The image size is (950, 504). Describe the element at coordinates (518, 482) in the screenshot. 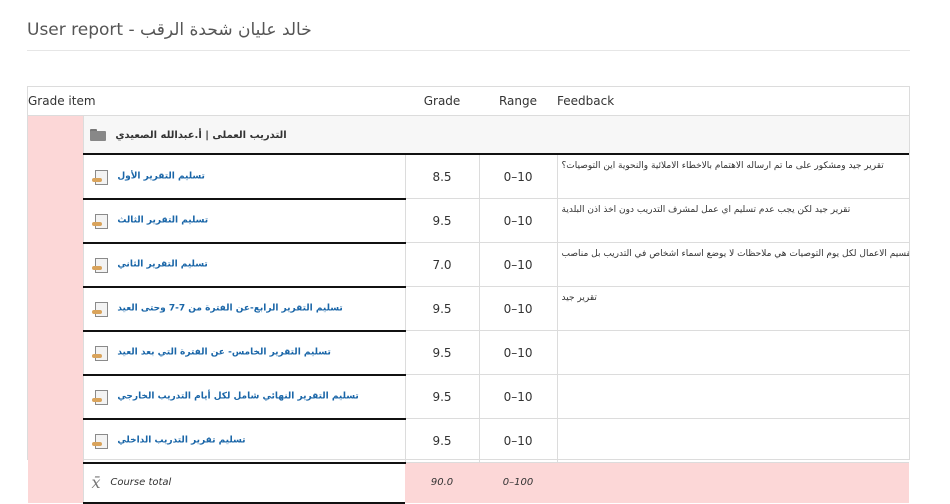

I see `course-total-range: 0–100` at that location.